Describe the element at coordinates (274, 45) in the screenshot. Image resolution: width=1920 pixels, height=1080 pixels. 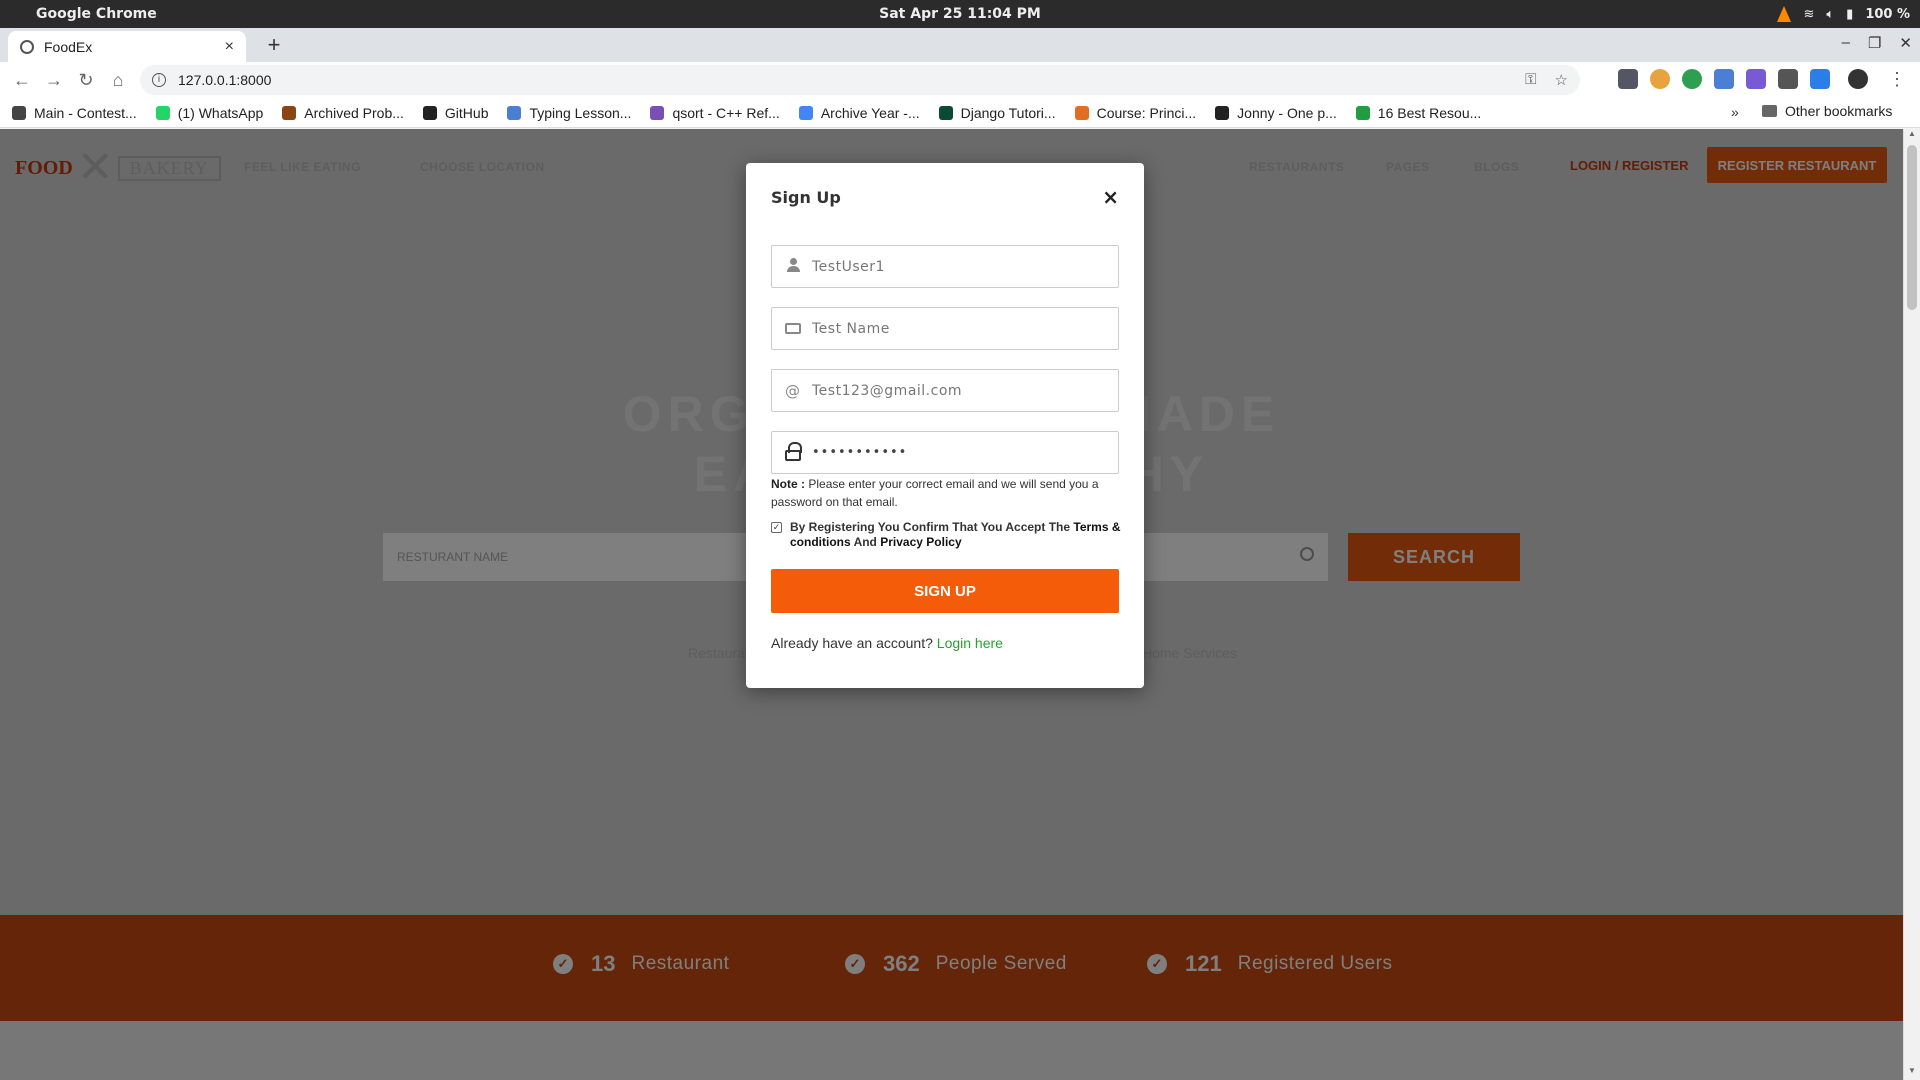
I see `new-tab-button: +` at that location.